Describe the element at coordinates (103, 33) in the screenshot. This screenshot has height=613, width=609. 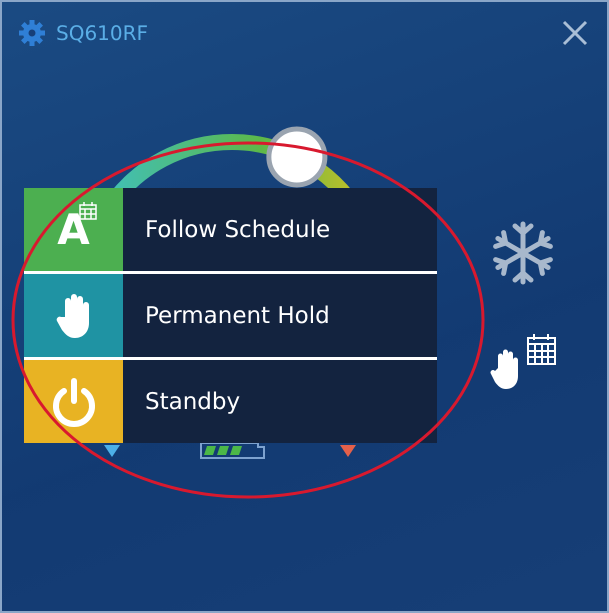
I see `window-title: SQ610RF` at that location.